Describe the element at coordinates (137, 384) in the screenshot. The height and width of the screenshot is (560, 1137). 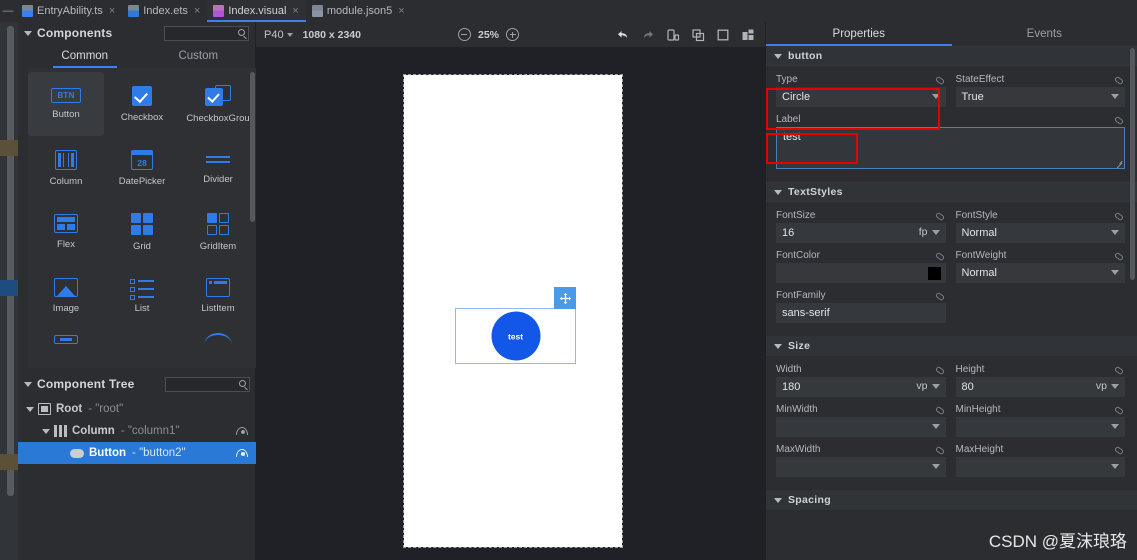
I see `component-tree-header: Component Tree` at that location.